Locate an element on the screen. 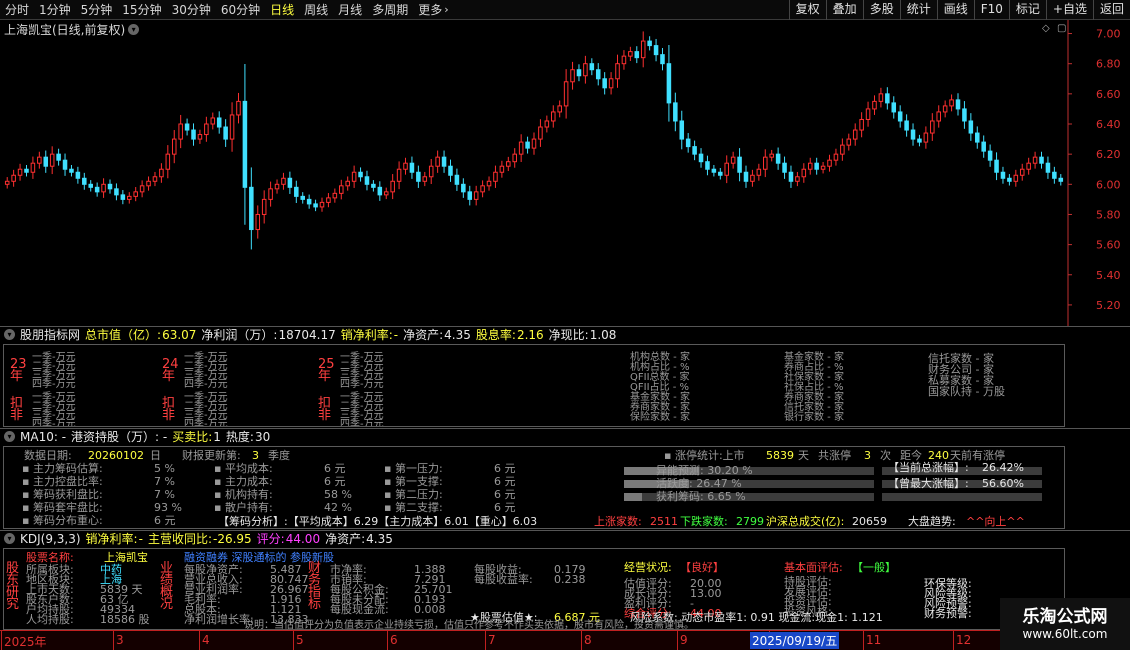 This screenshot has width=1130, height=650. period-tab-分时: 分时 is located at coordinates (17, 9).